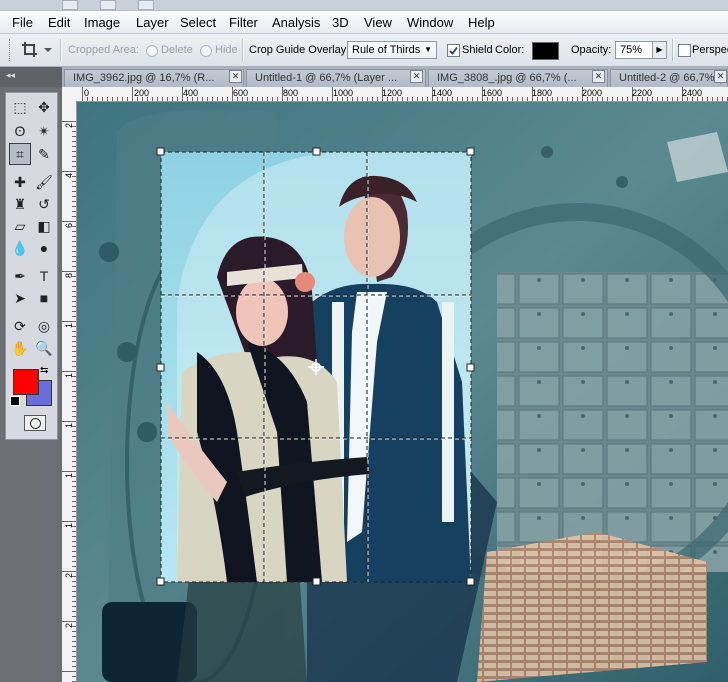 Image resolution: width=728 pixels, height=682 pixels. What do you see at coordinates (20, 131) in the screenshot?
I see `lasso-icon: ʘ` at bounding box center [20, 131].